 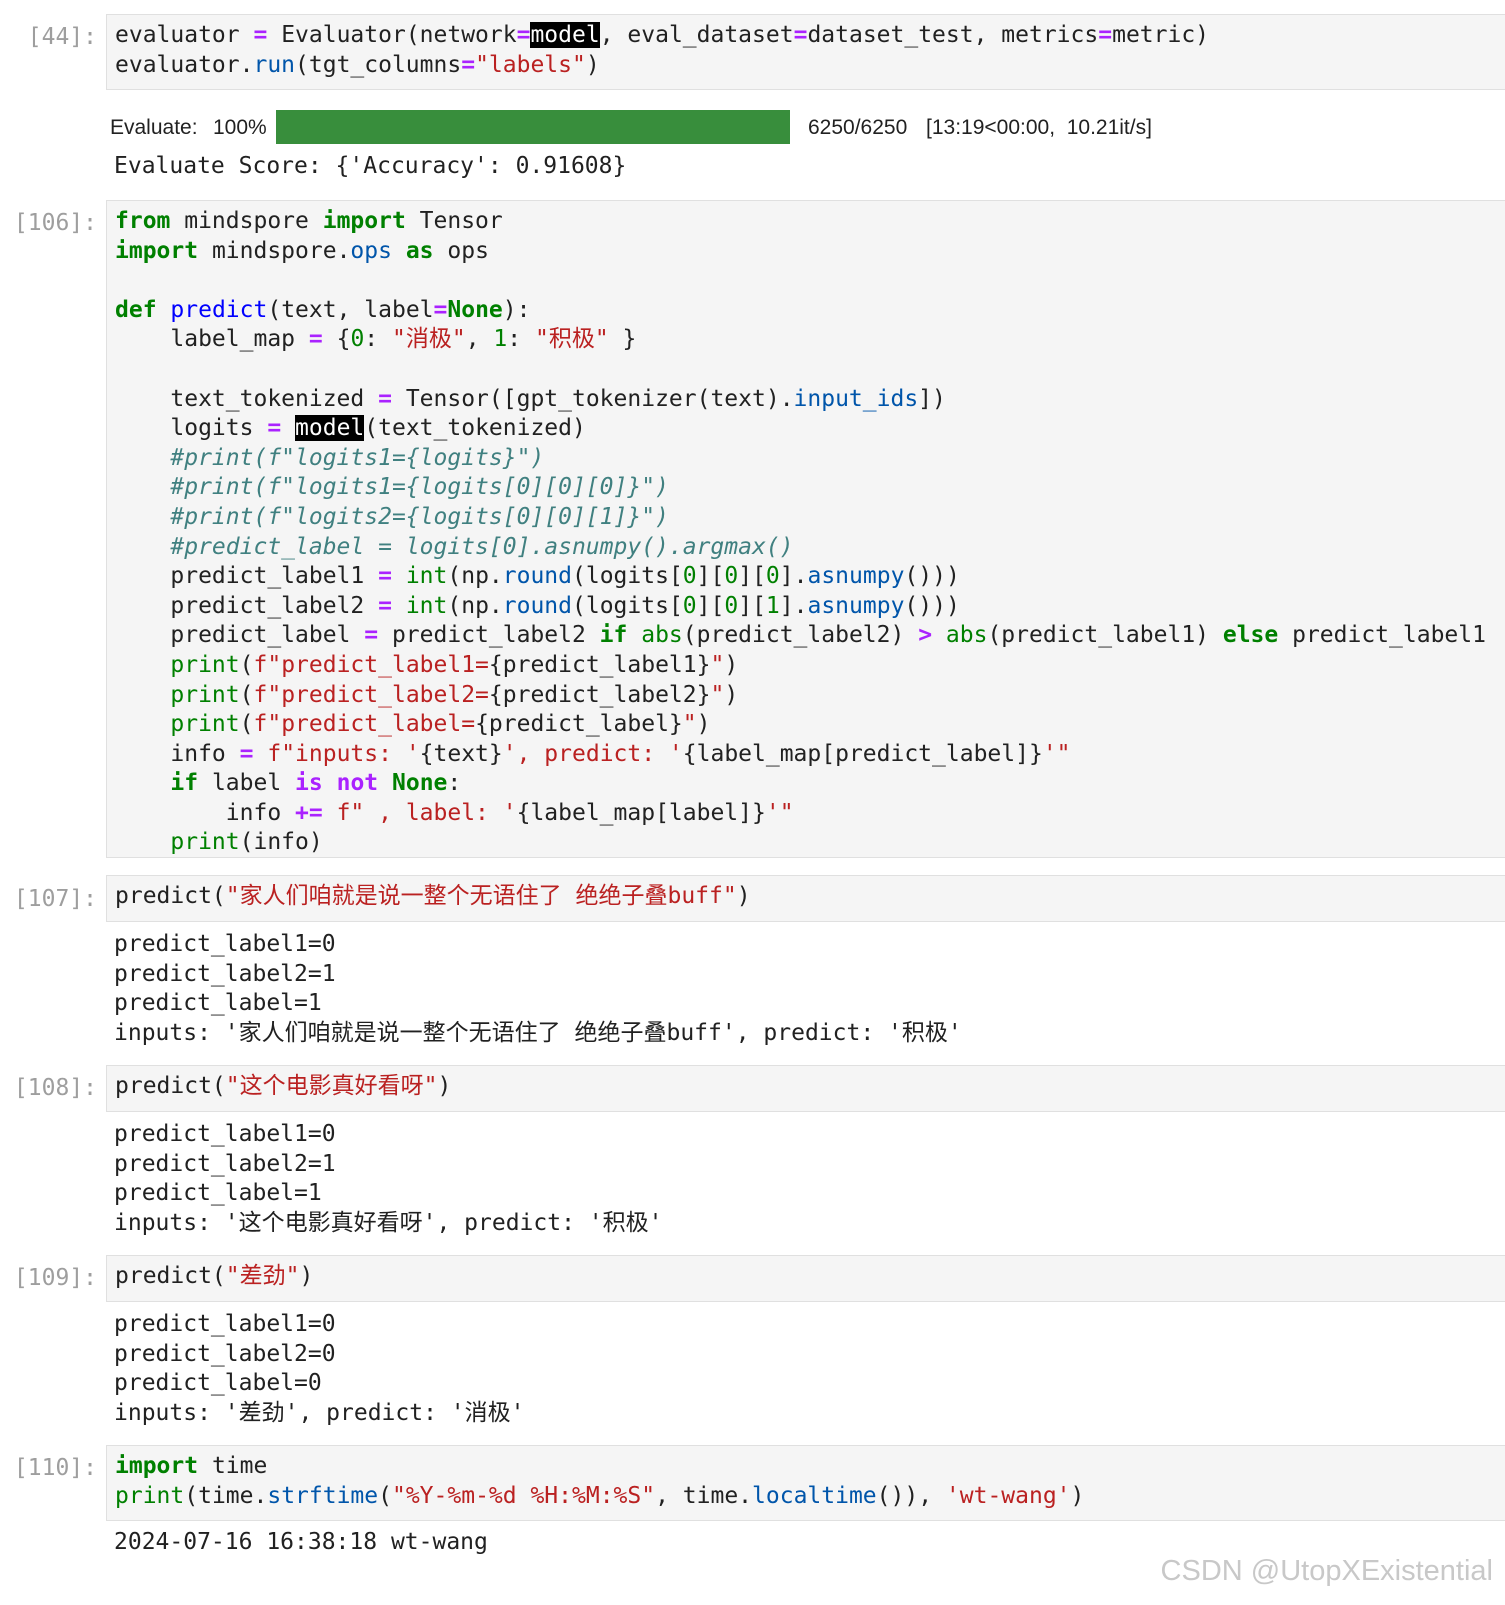 I want to click on code-editor: predict("家人们咱就是说一整个无语住了 绝绝子叠buff"), so click(x=806, y=894).